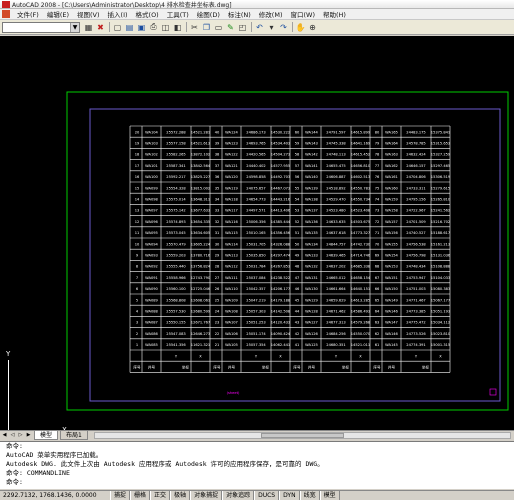  Describe the element at coordinates (267, 495) in the screenshot. I see `ducs-toggle: DUCS` at that location.